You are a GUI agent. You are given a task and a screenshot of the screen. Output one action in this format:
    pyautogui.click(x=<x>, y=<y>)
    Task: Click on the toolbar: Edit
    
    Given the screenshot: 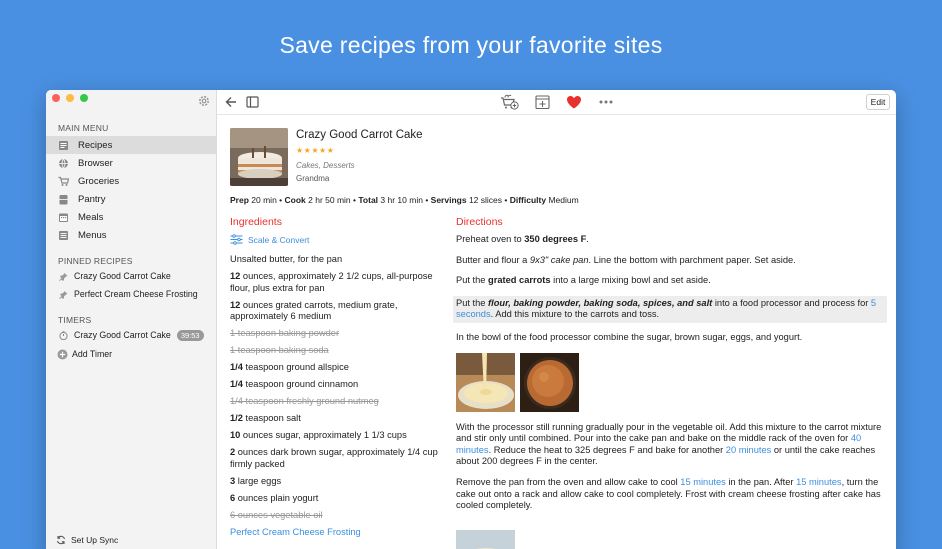 What is the action you would take?
    pyautogui.click(x=556, y=102)
    